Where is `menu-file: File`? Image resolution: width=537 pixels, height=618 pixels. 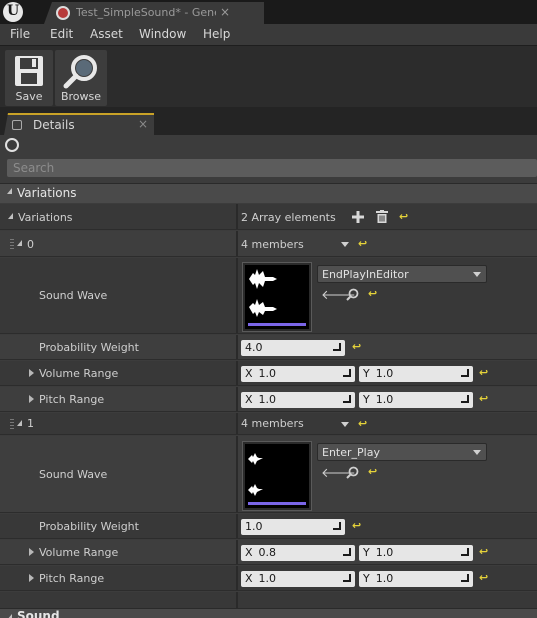
menu-file: File is located at coordinates (20, 34).